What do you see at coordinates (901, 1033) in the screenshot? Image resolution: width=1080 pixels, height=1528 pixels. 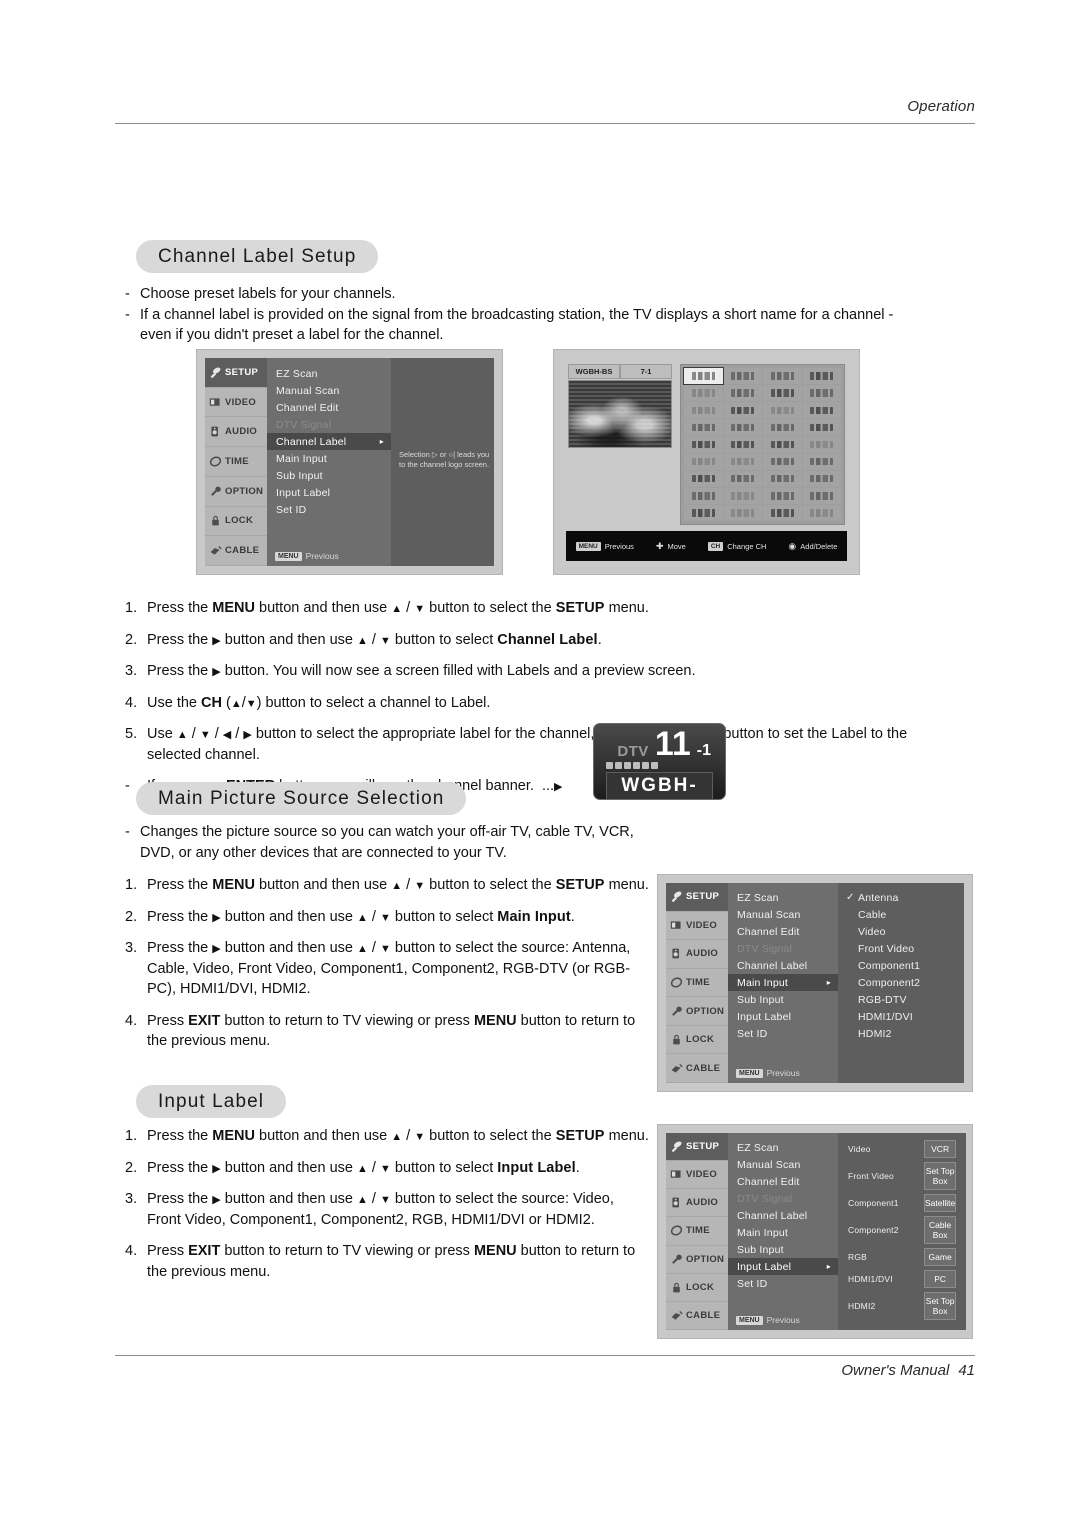 I see `option-hdmi2: HDMI2` at bounding box center [901, 1033].